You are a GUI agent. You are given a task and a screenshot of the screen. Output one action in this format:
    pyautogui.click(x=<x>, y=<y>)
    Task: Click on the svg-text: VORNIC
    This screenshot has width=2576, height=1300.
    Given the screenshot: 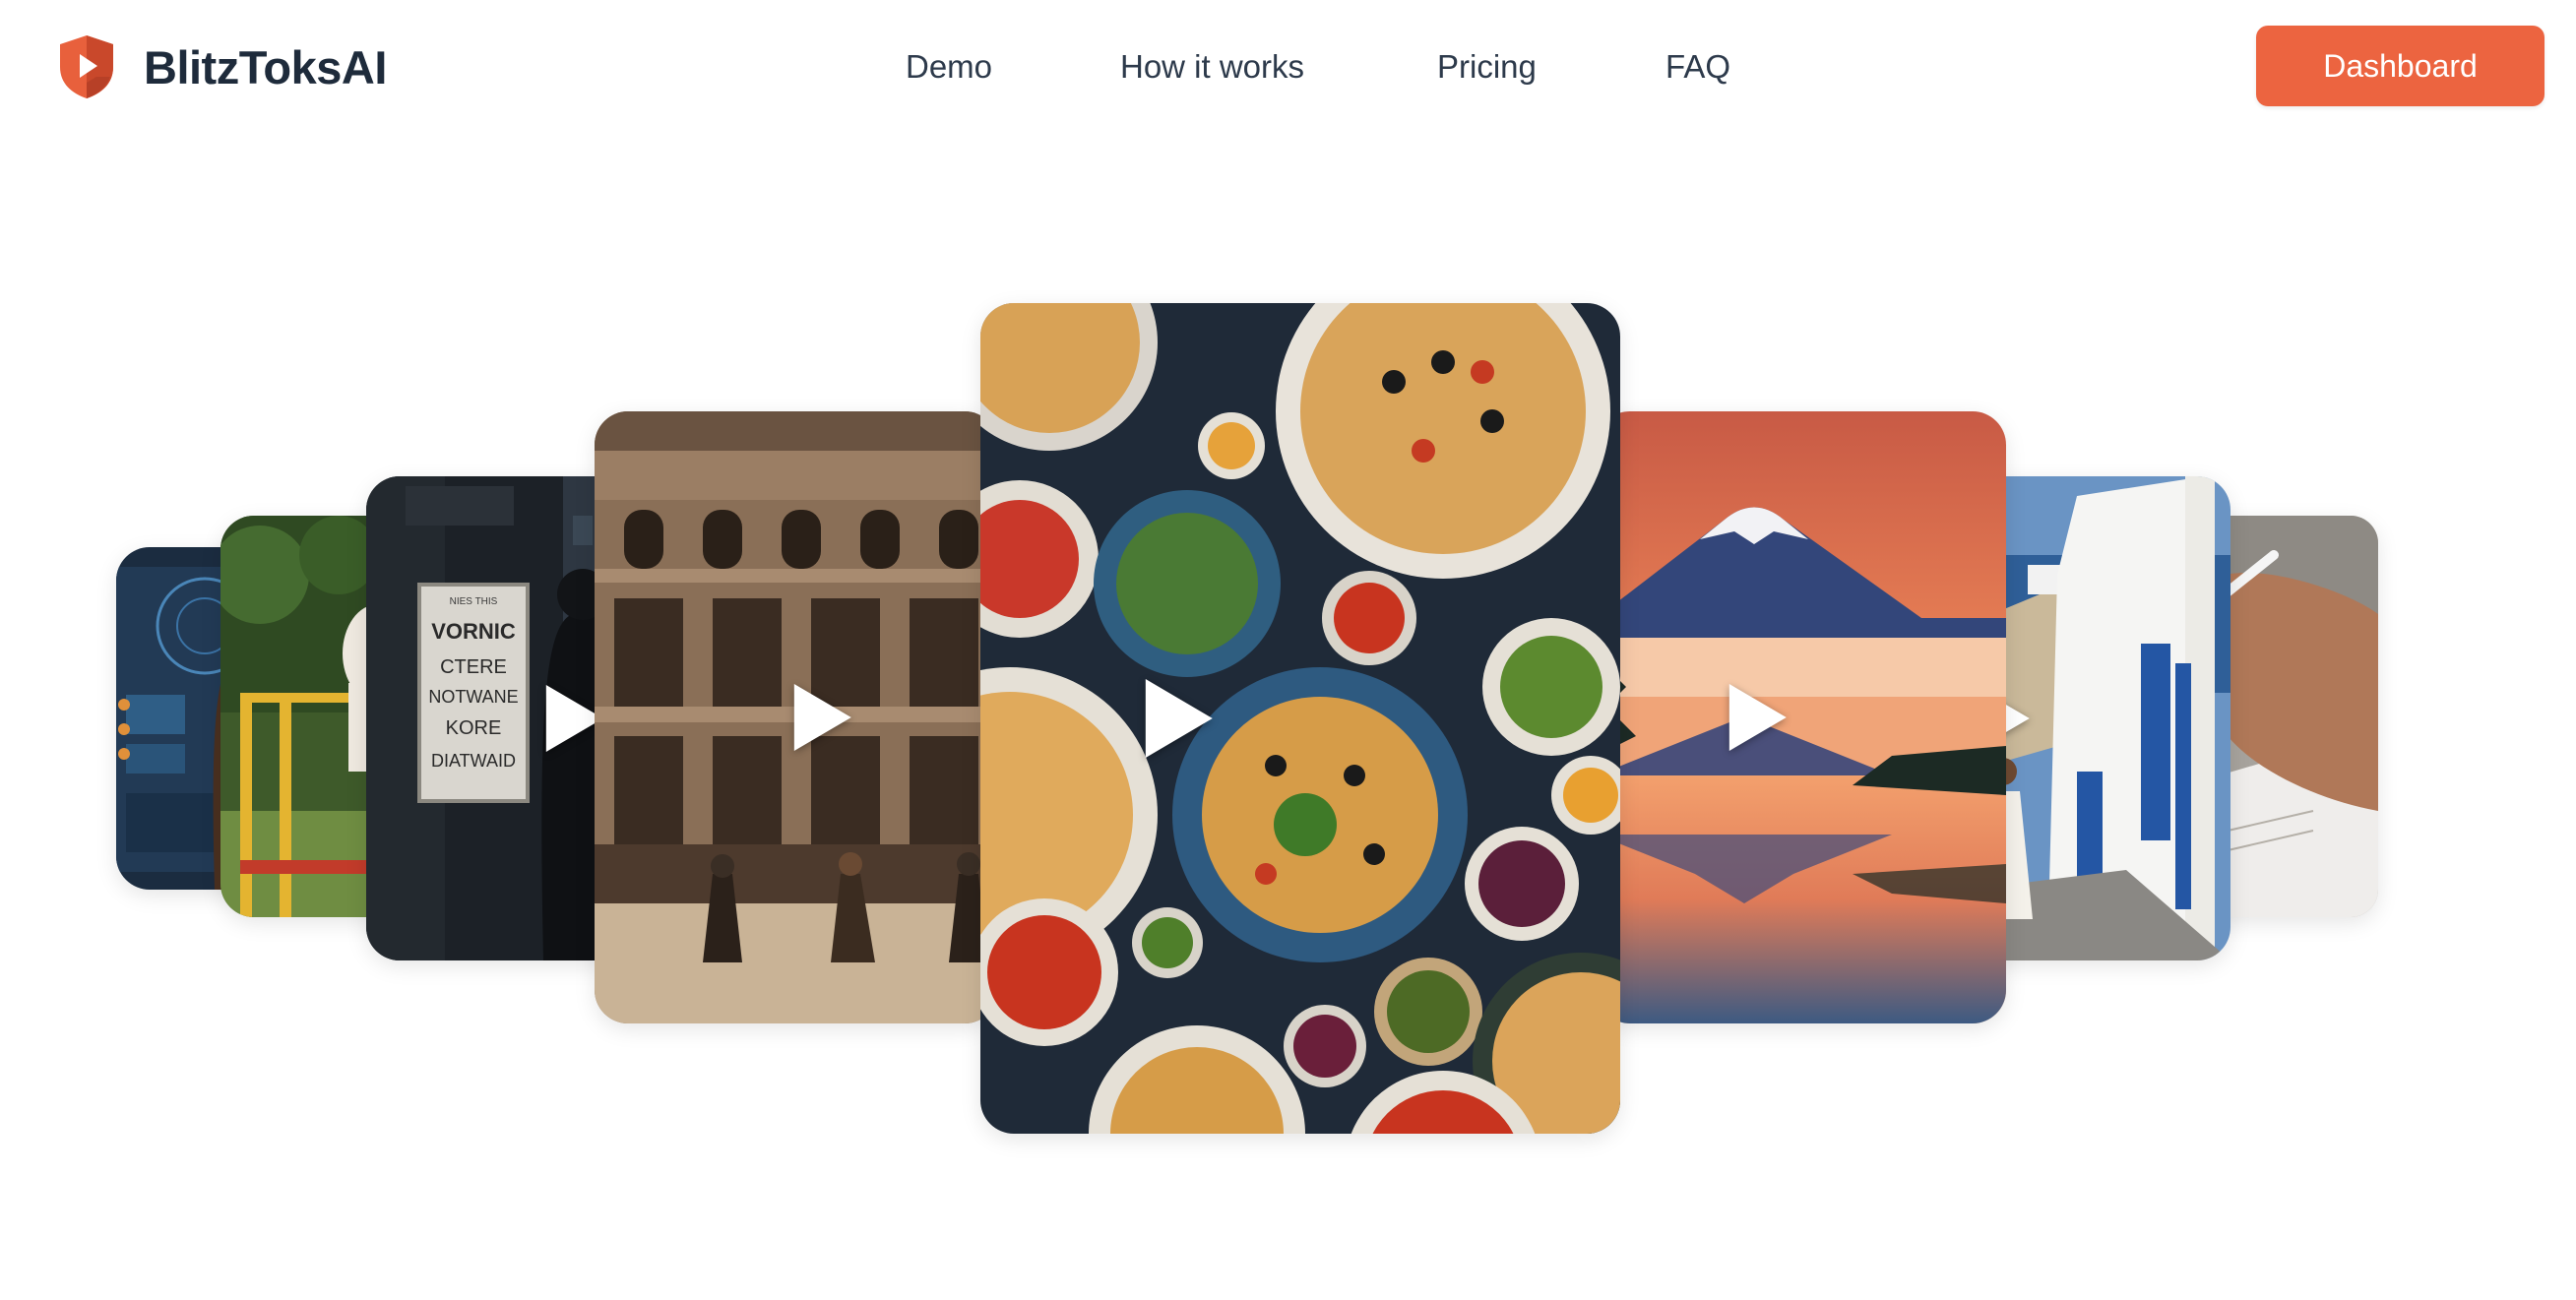 What is the action you would take?
    pyautogui.click(x=473, y=631)
    